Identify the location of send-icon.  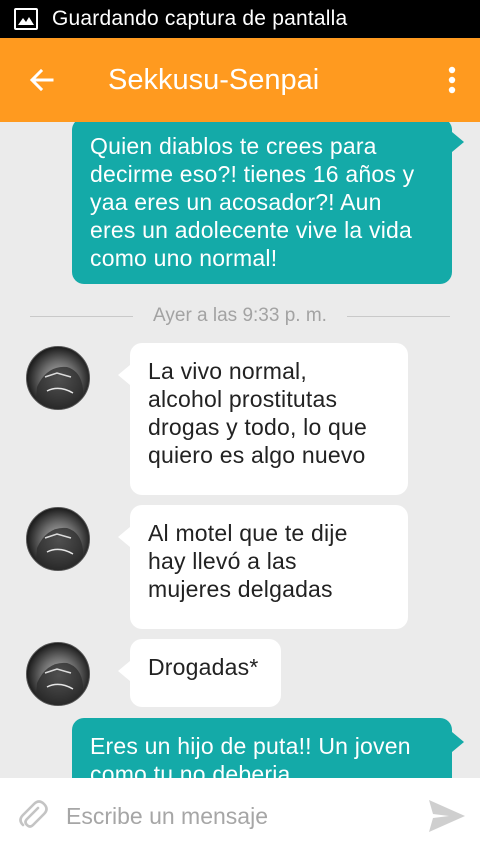
(447, 816).